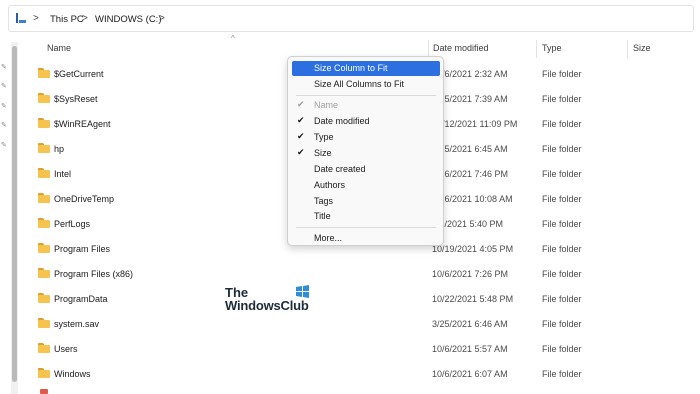 The width and height of the screenshot is (700, 394). What do you see at coordinates (342, 121) in the screenshot?
I see `menu-item-label: Date modified` at bounding box center [342, 121].